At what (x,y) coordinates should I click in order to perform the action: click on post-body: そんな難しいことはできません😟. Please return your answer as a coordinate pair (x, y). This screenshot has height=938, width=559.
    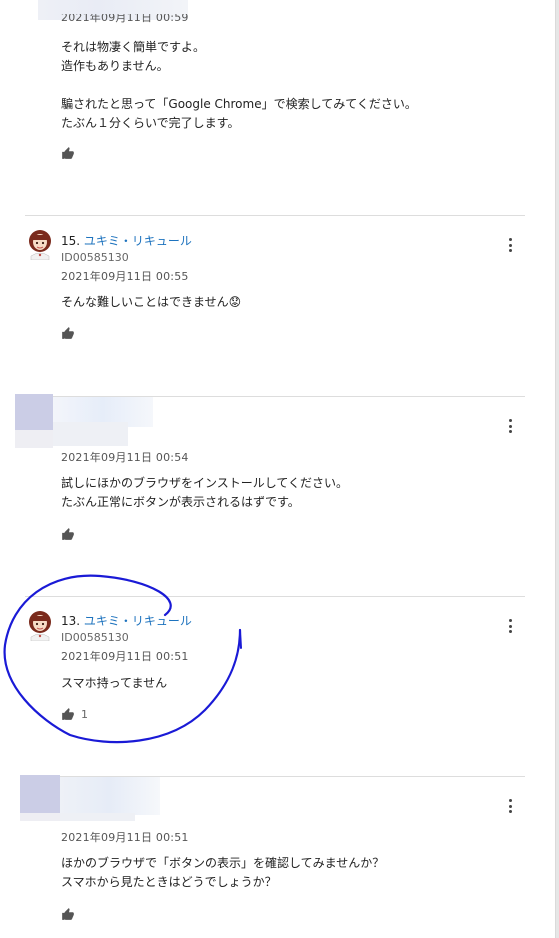
    Looking at the image, I should click on (151, 302).